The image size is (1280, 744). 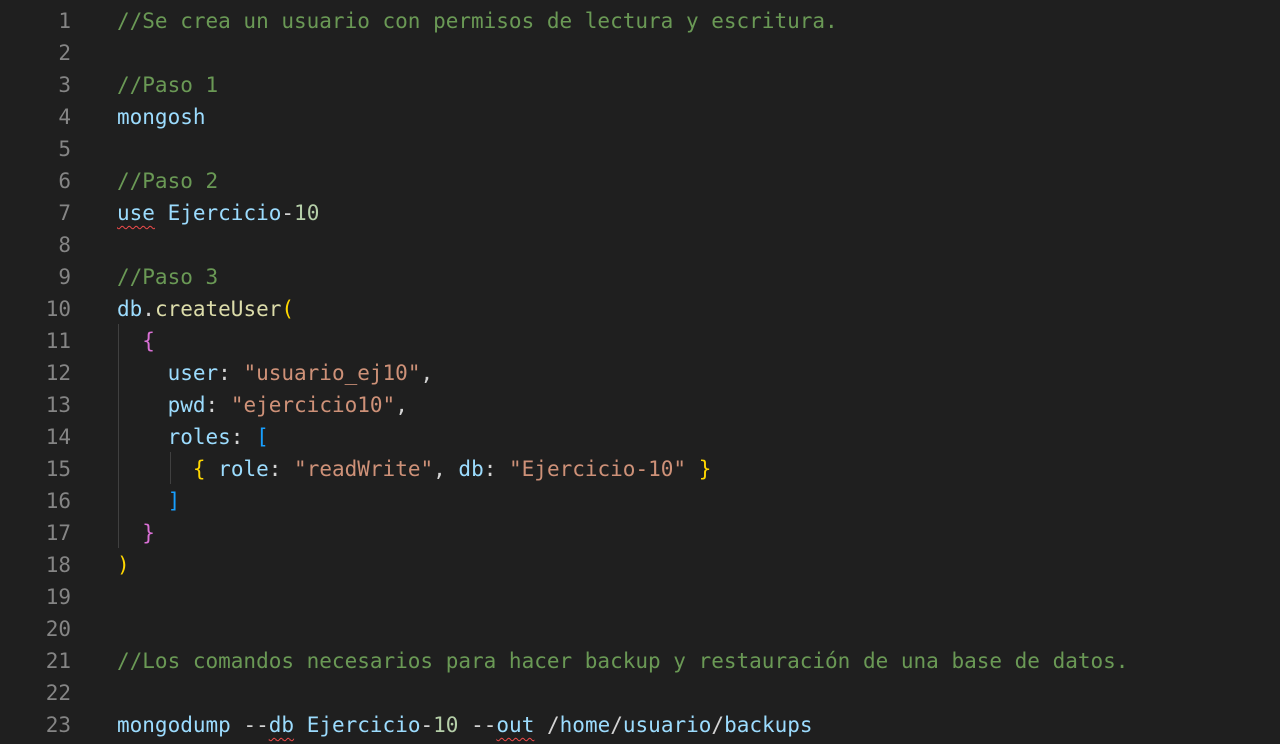 What do you see at coordinates (262, 405) in the screenshot?
I see `code-text: pwd: "ejercicio10",` at bounding box center [262, 405].